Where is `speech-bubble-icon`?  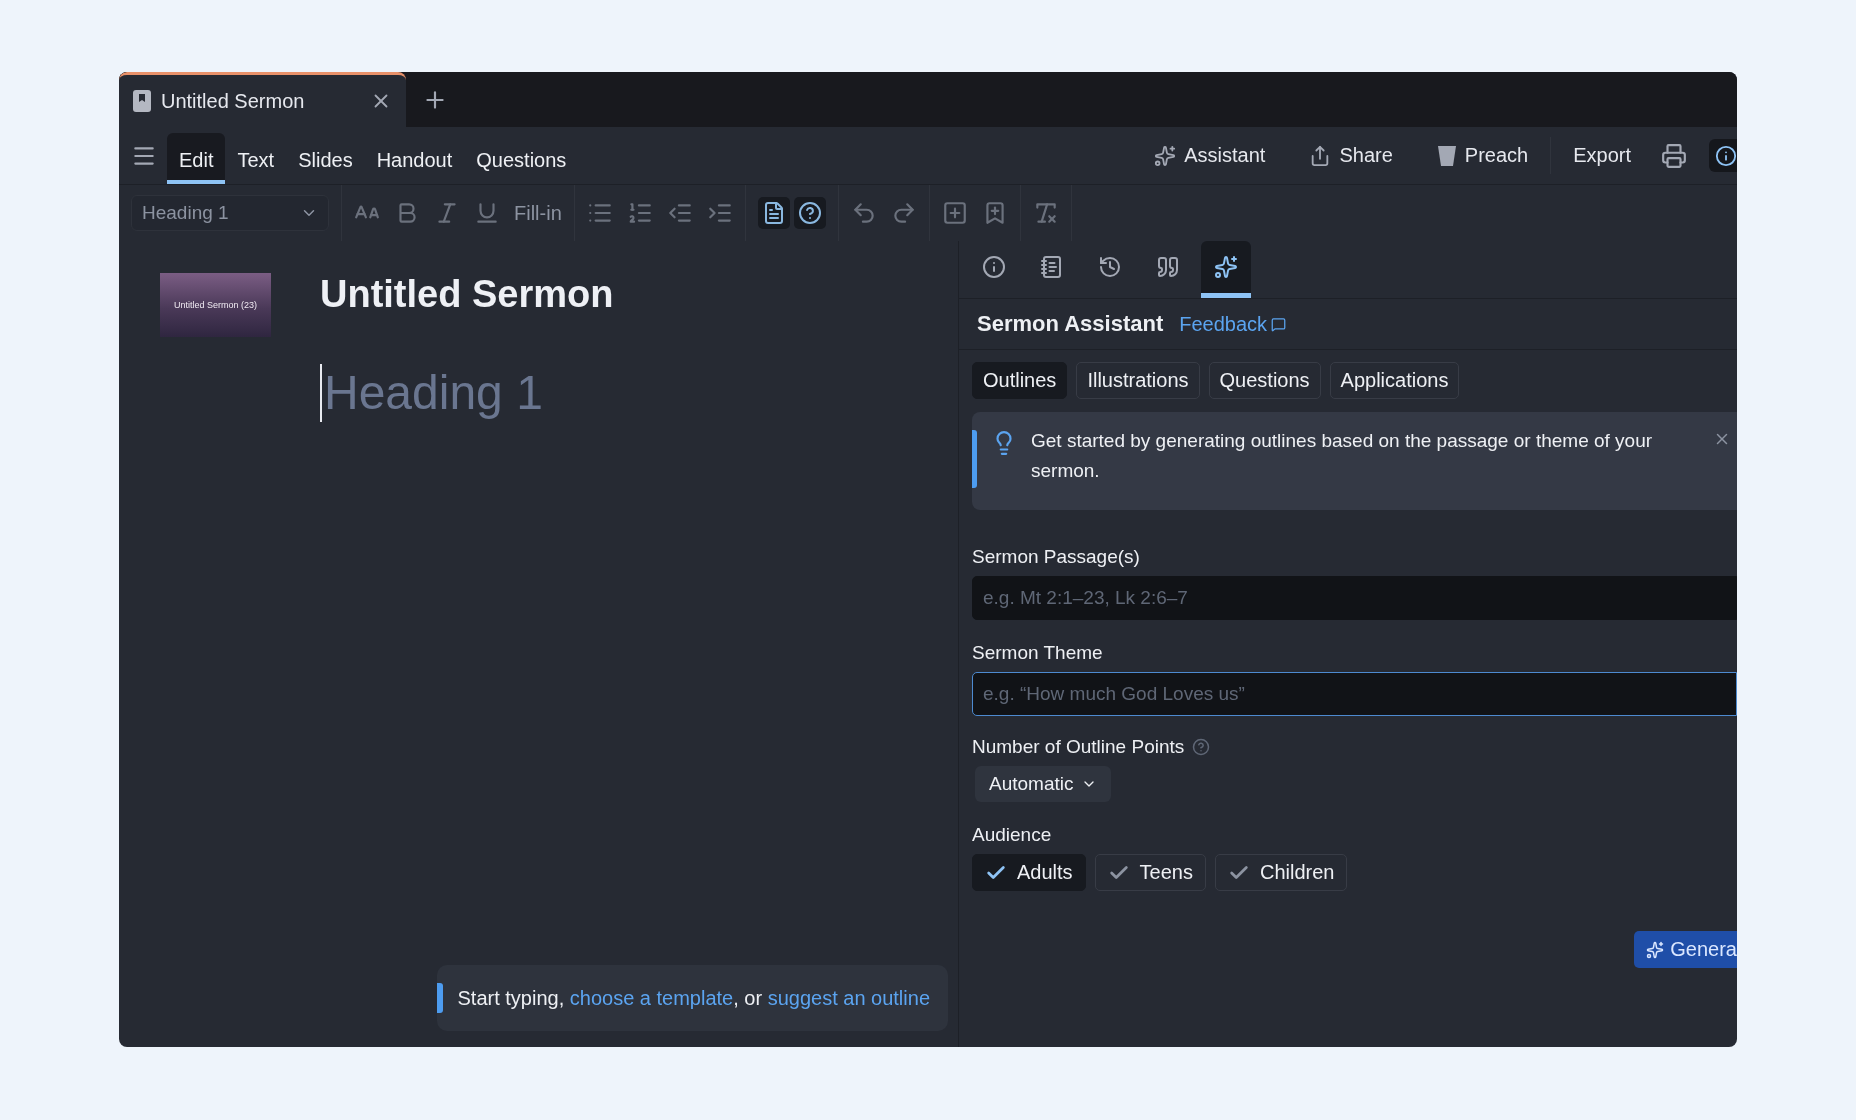 speech-bubble-icon is located at coordinates (1279, 324).